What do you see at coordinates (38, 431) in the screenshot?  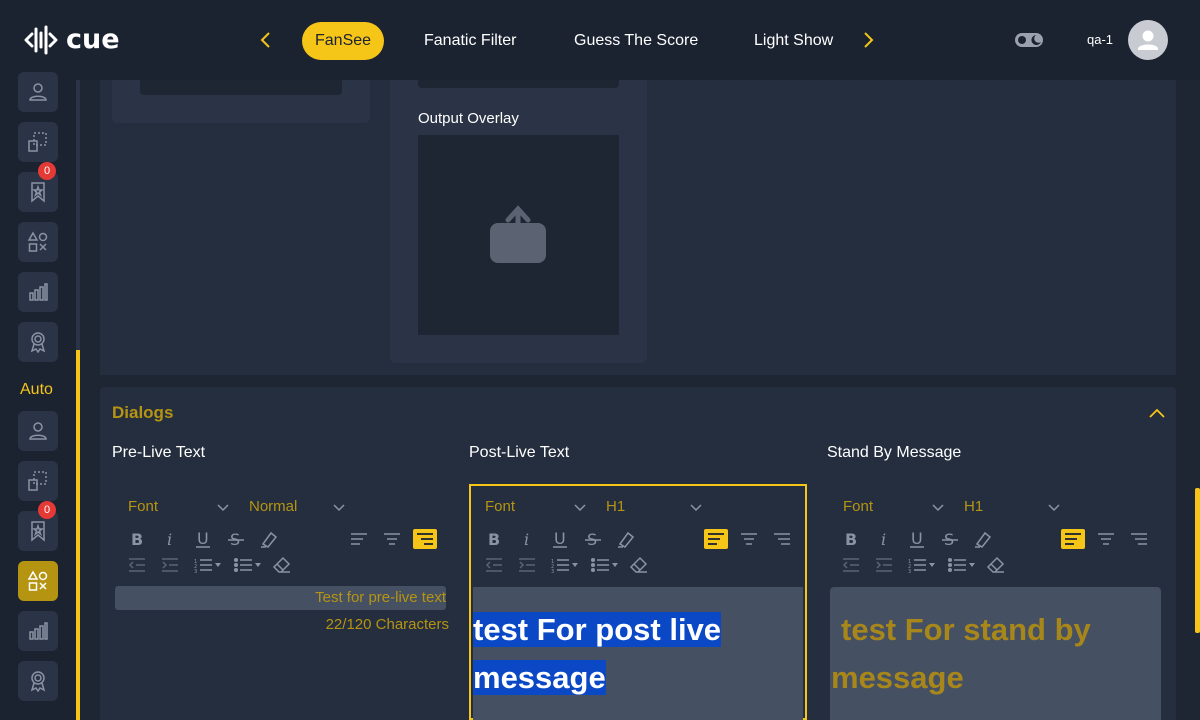 I see `sidebar-item-auto-fans` at bounding box center [38, 431].